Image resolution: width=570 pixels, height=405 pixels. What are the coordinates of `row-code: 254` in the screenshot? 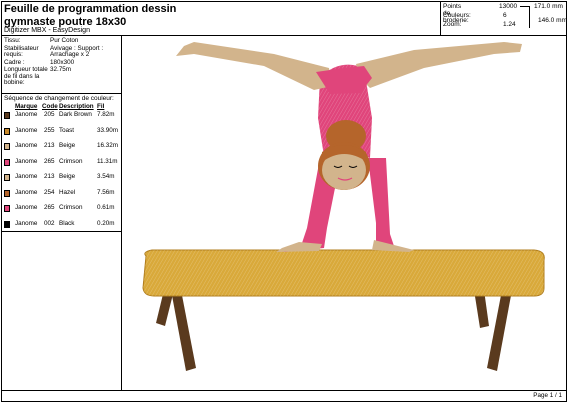 It's located at (49, 192).